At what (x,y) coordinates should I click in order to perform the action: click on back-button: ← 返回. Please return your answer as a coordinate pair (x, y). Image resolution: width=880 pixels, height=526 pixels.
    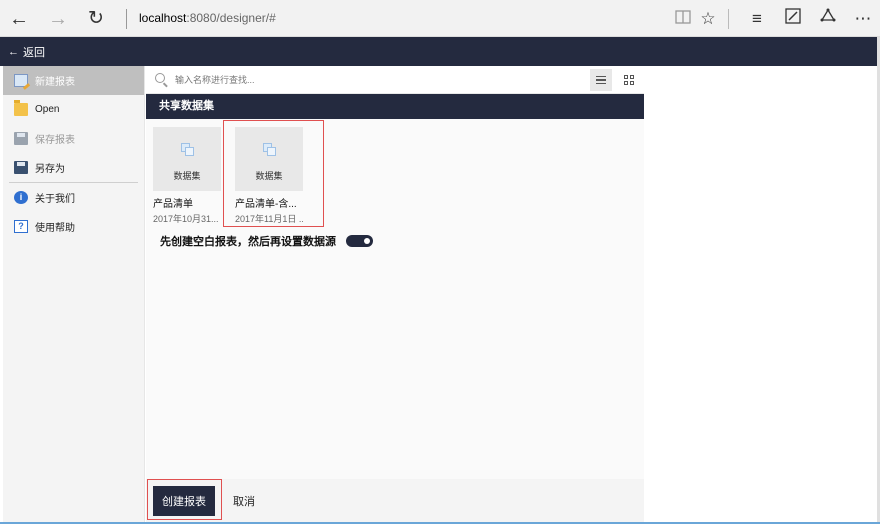
    Looking at the image, I should click on (26, 52).